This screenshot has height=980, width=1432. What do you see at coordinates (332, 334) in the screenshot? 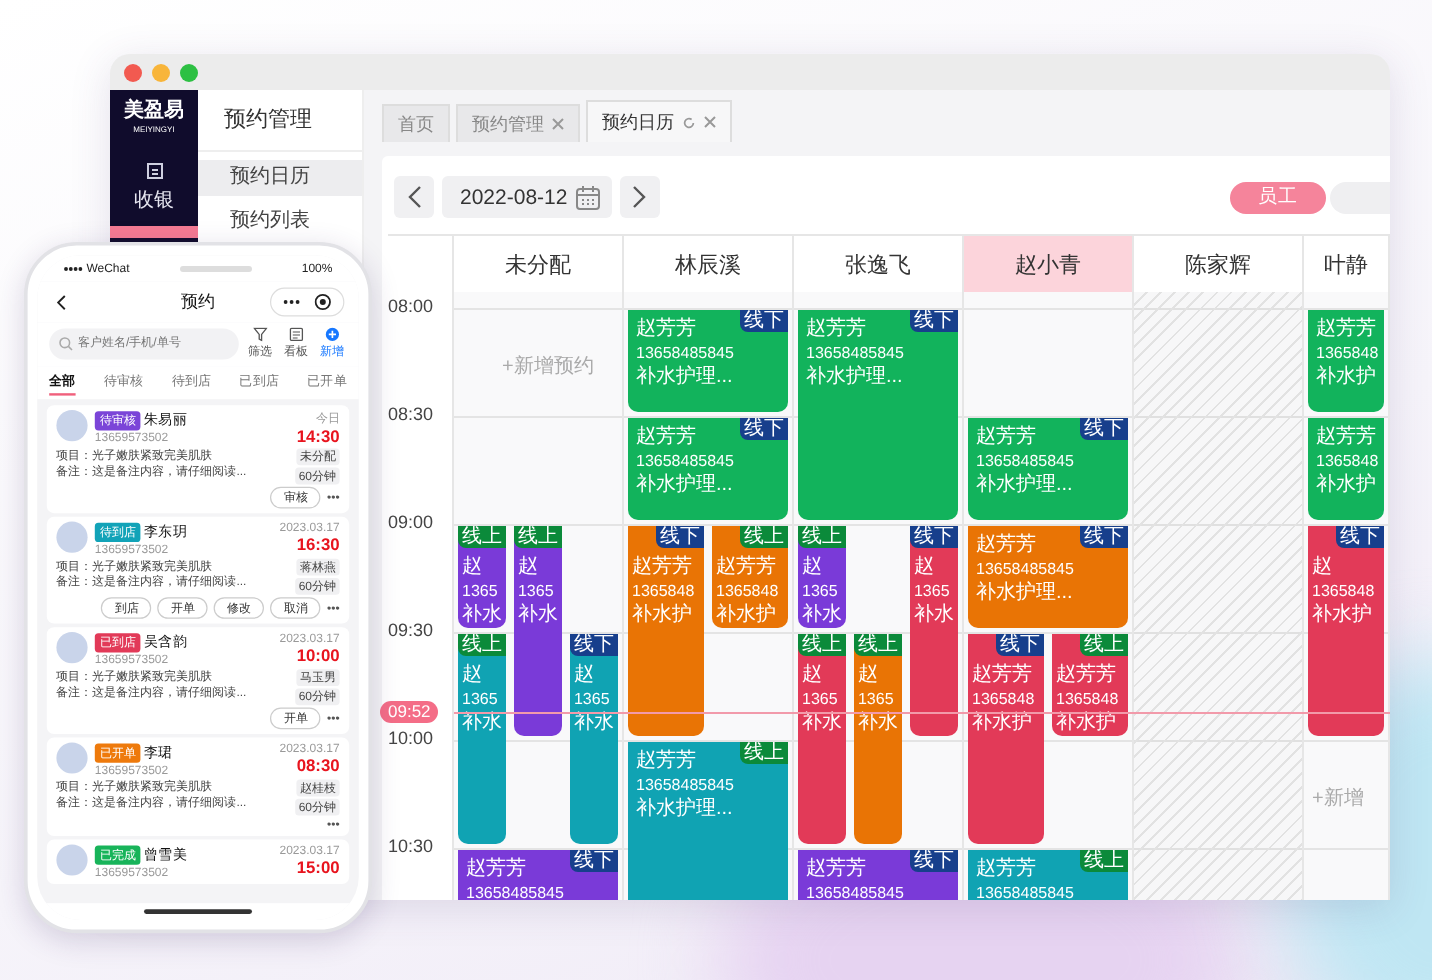
I see `add-icon` at bounding box center [332, 334].